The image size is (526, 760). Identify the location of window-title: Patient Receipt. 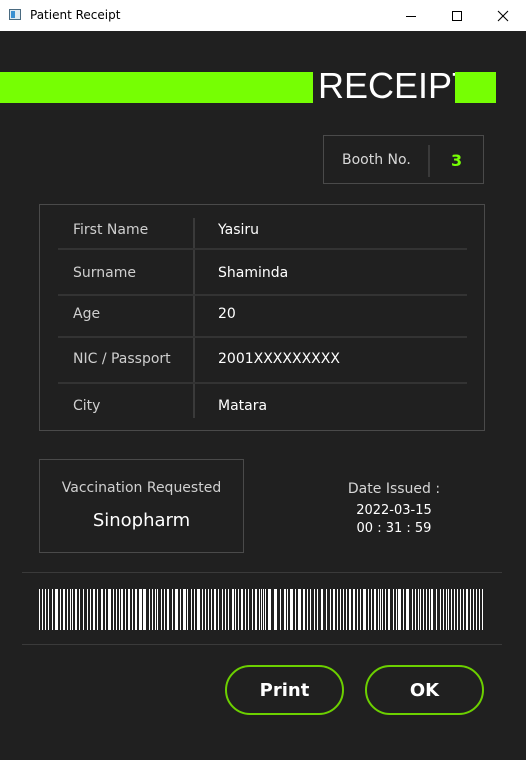
(75, 15).